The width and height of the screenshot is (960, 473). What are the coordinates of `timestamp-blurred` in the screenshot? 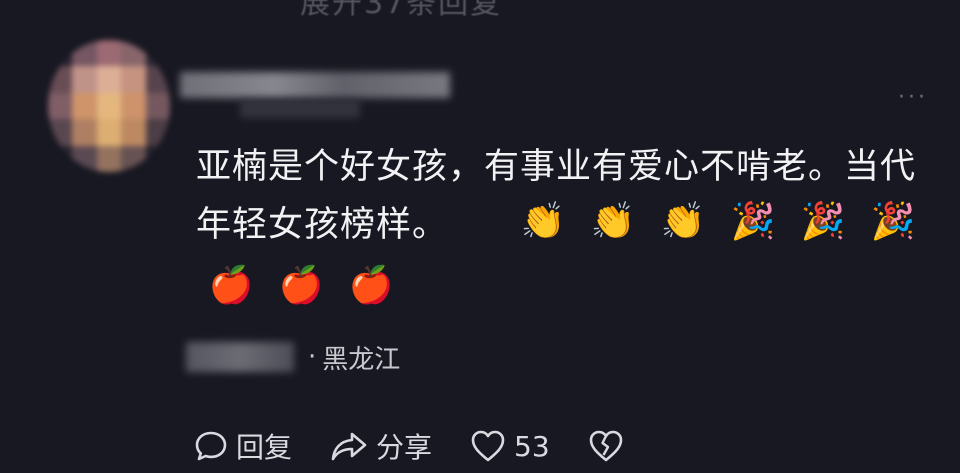 It's located at (240, 357).